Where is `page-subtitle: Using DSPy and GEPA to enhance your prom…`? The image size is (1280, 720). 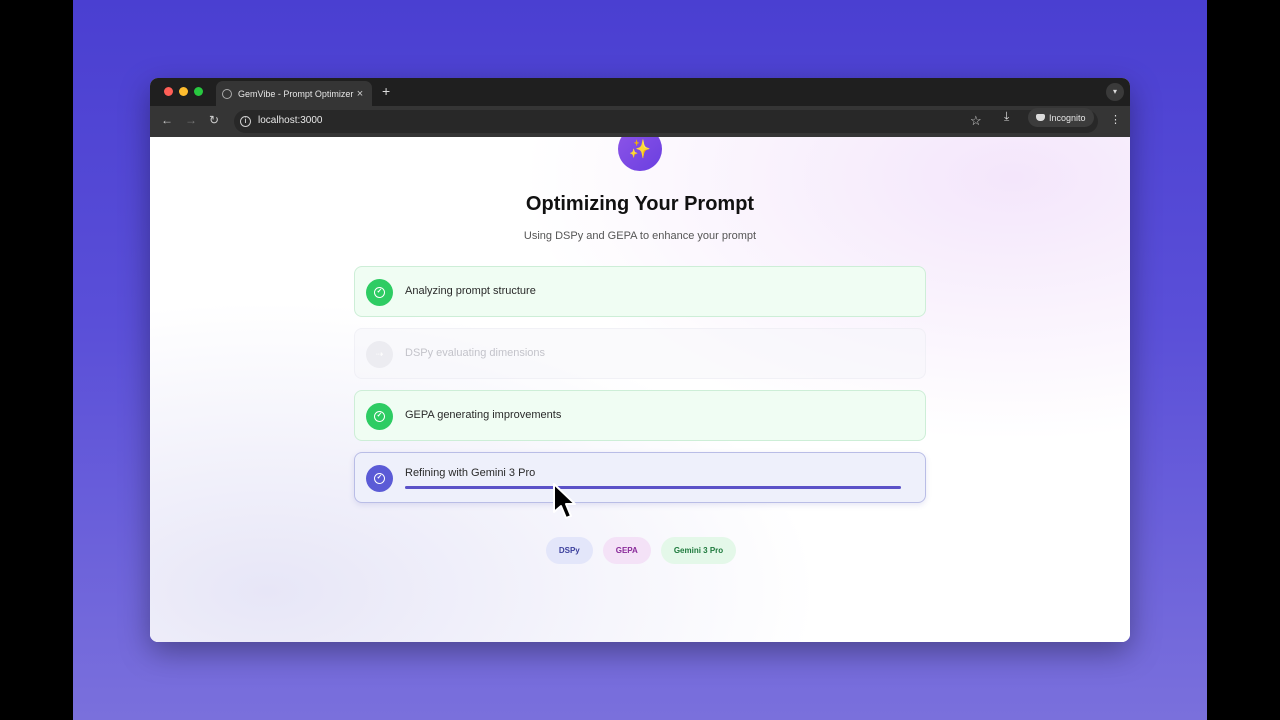
page-subtitle: Using DSPy and GEPA to enhance your prom… is located at coordinates (640, 236).